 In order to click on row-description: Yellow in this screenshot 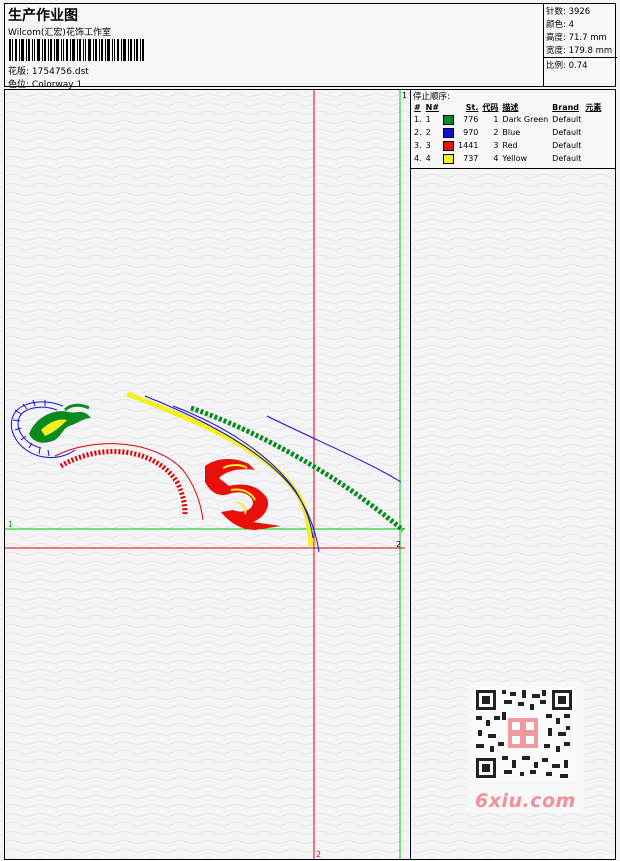, I will do `click(515, 158)`.